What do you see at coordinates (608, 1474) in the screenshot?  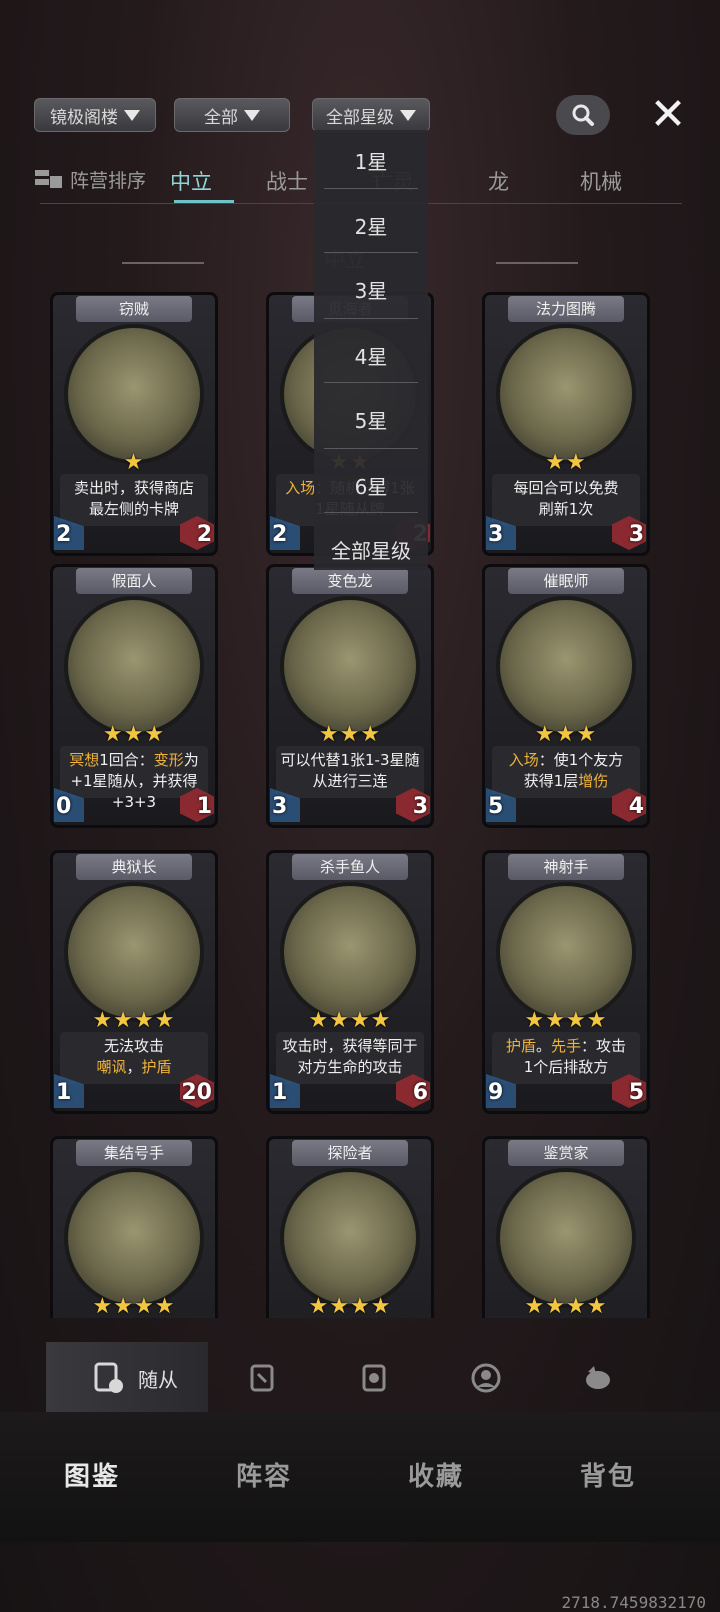 I see `nav-backpack: 背包` at bounding box center [608, 1474].